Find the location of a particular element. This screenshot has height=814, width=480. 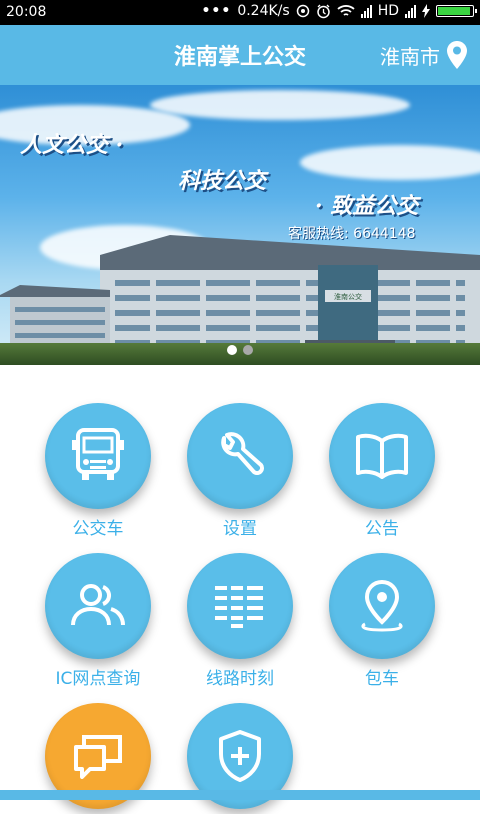

banner-slogan-1-text: 人文公交 is located at coordinates (64, 145).